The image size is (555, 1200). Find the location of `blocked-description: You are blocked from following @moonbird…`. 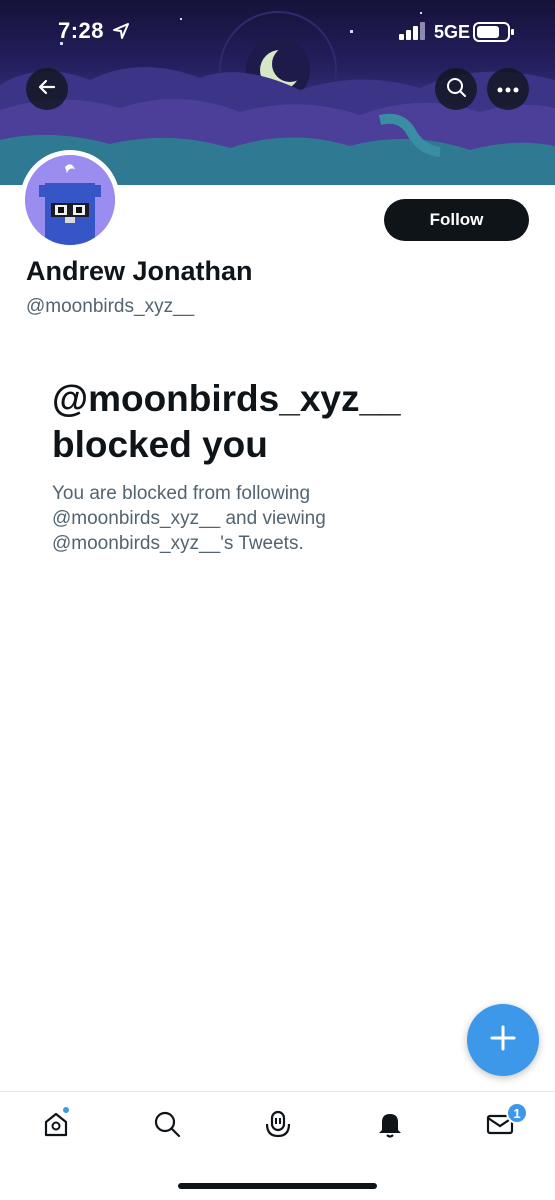

blocked-description: You are blocked from following @moonbird… is located at coordinates (189, 518).